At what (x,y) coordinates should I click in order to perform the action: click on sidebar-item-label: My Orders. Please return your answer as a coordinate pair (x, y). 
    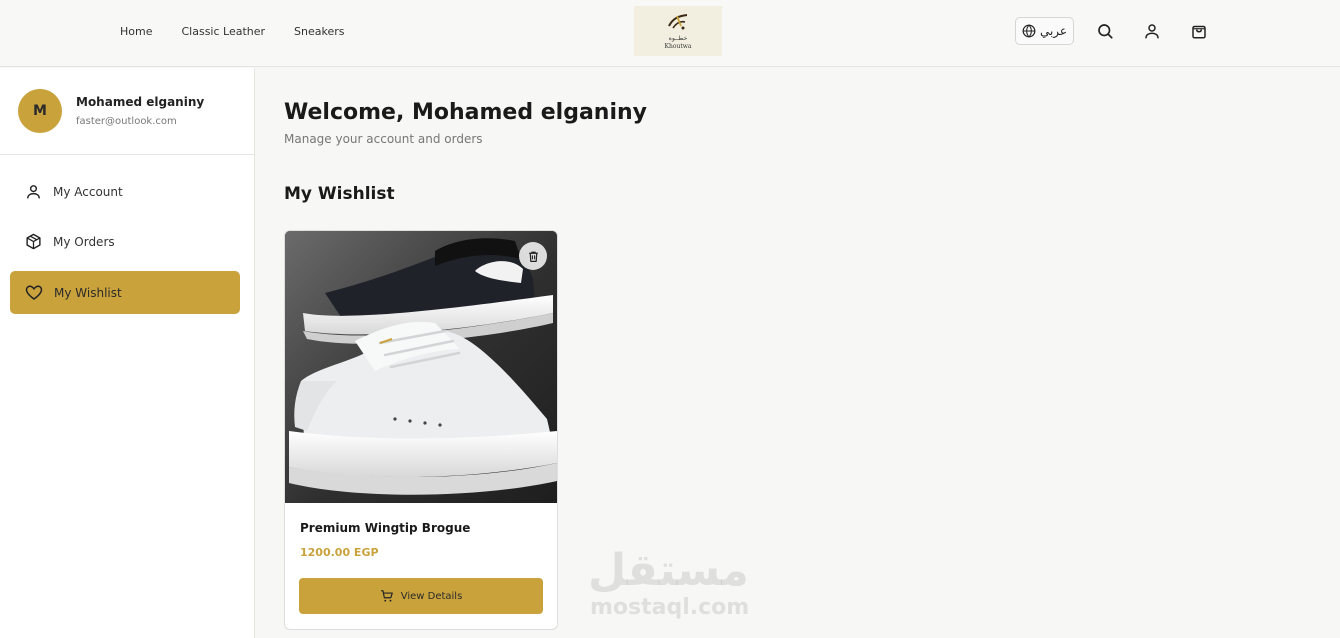
    Looking at the image, I should click on (84, 241).